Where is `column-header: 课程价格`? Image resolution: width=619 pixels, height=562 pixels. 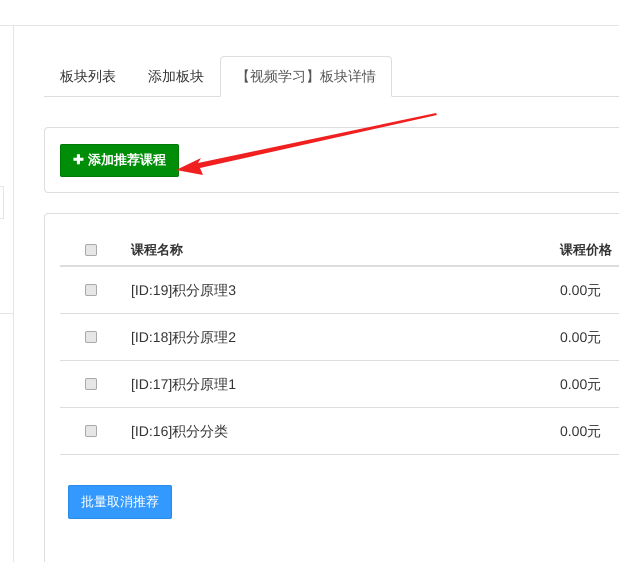 column-header: 课程价格 is located at coordinates (586, 249).